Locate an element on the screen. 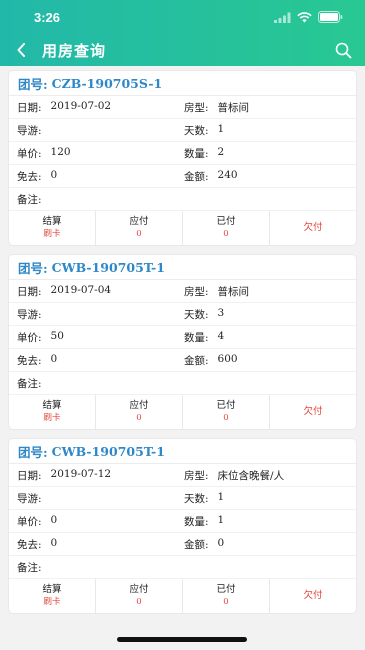  price-value: 120 is located at coordinates (60, 151).